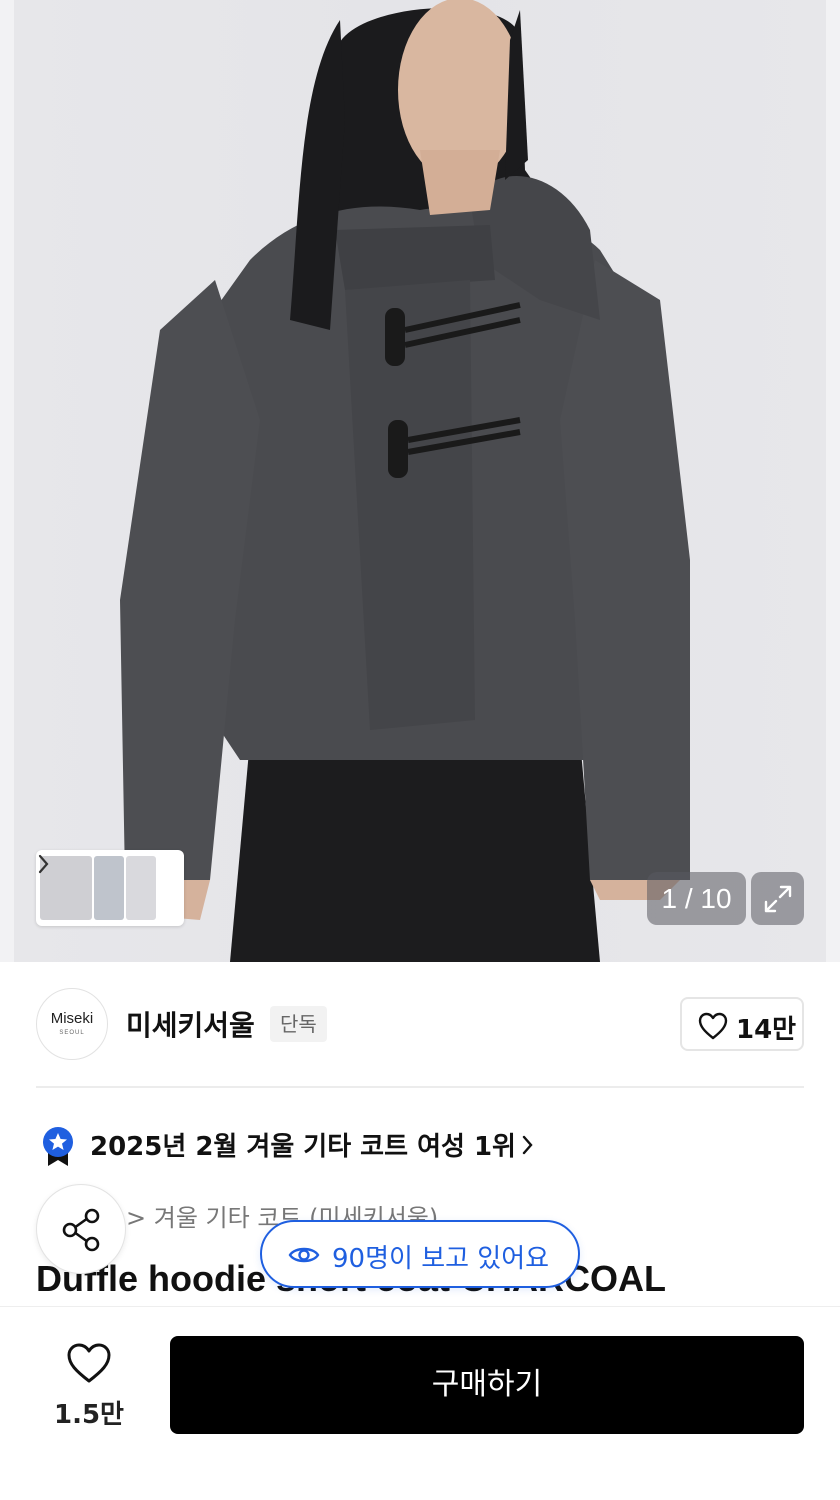 This screenshot has width=840, height=1500. I want to click on brand-like-button: 14만, so click(742, 1024).